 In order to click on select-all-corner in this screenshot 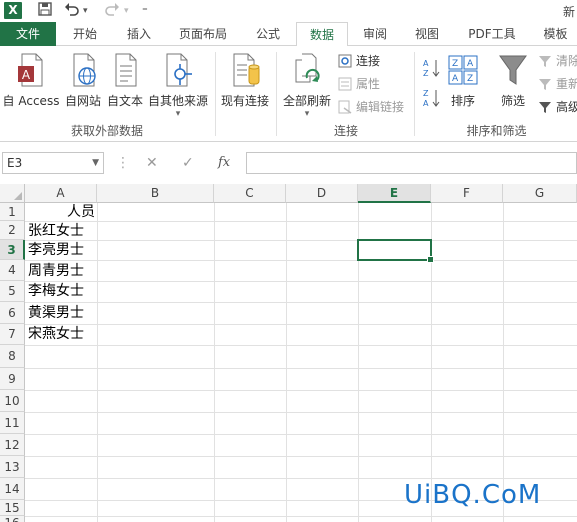, I will do `click(12, 193)`.